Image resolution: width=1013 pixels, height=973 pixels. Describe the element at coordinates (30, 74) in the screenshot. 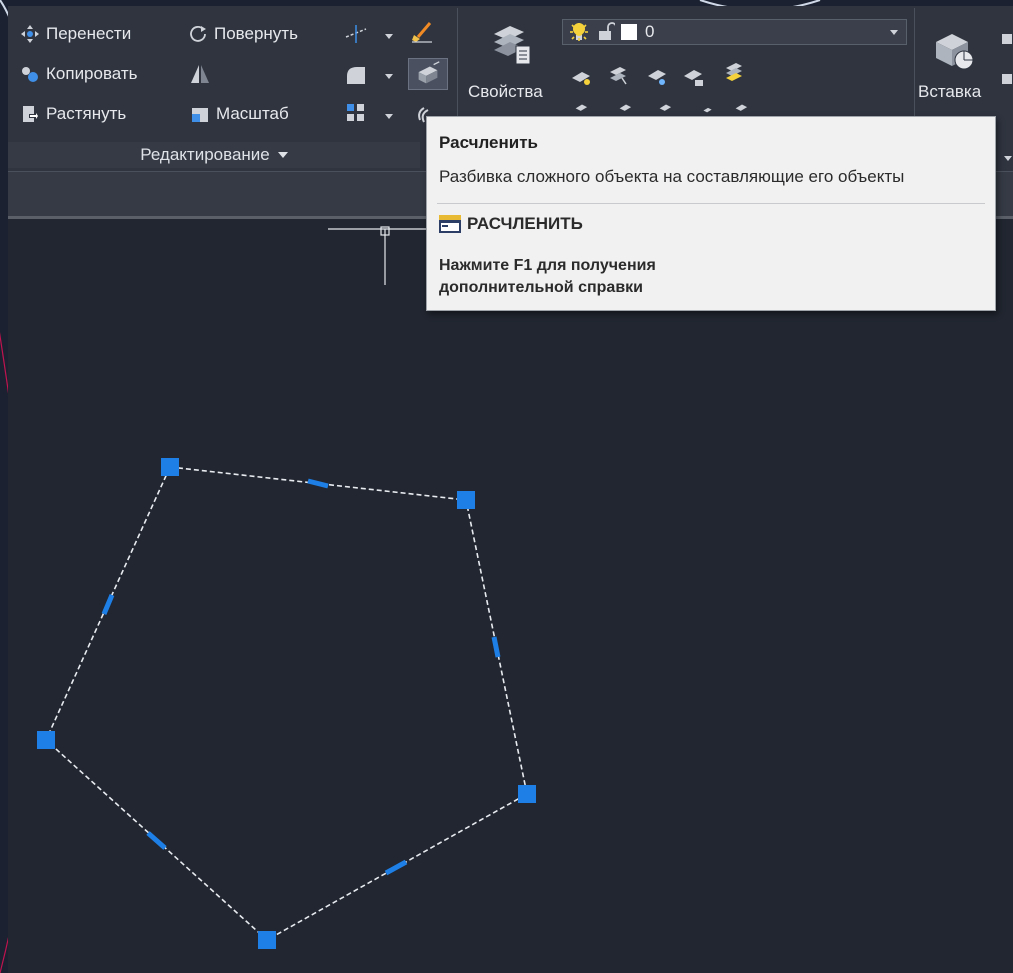

I see `copy-icon` at that location.